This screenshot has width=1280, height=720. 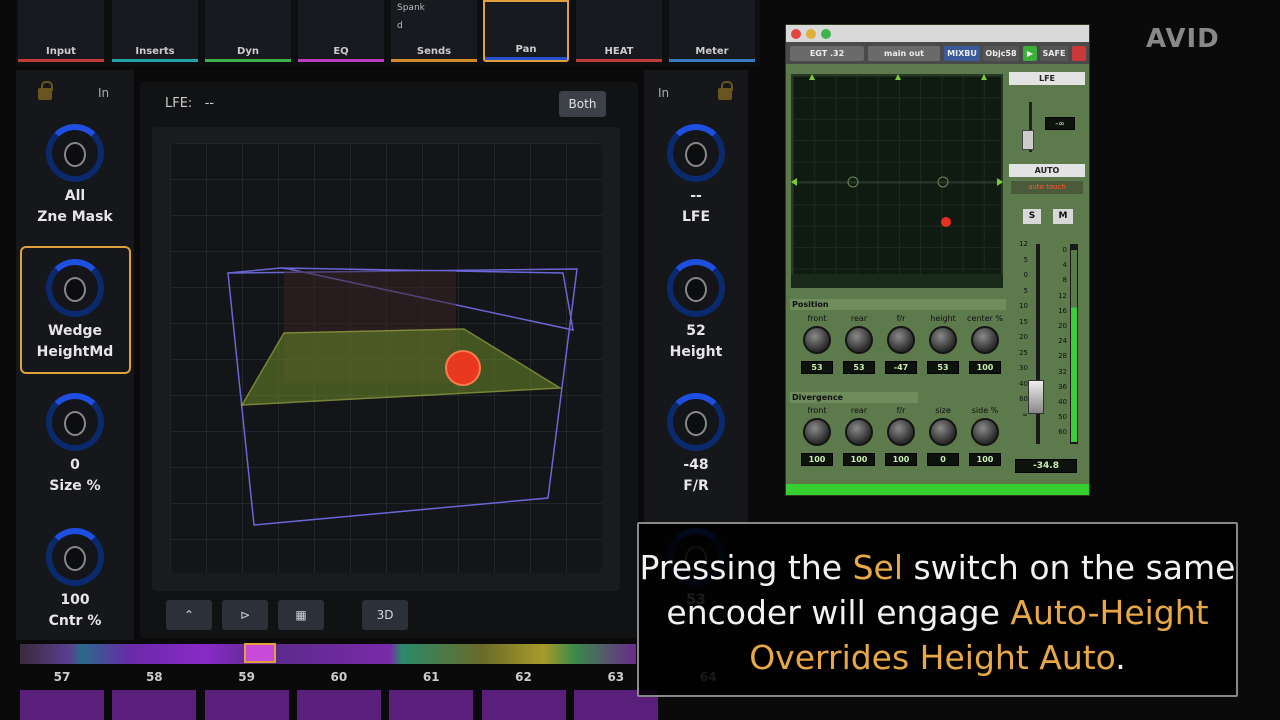 What do you see at coordinates (616, 677) in the screenshot?
I see `channel-number: 63` at bounding box center [616, 677].